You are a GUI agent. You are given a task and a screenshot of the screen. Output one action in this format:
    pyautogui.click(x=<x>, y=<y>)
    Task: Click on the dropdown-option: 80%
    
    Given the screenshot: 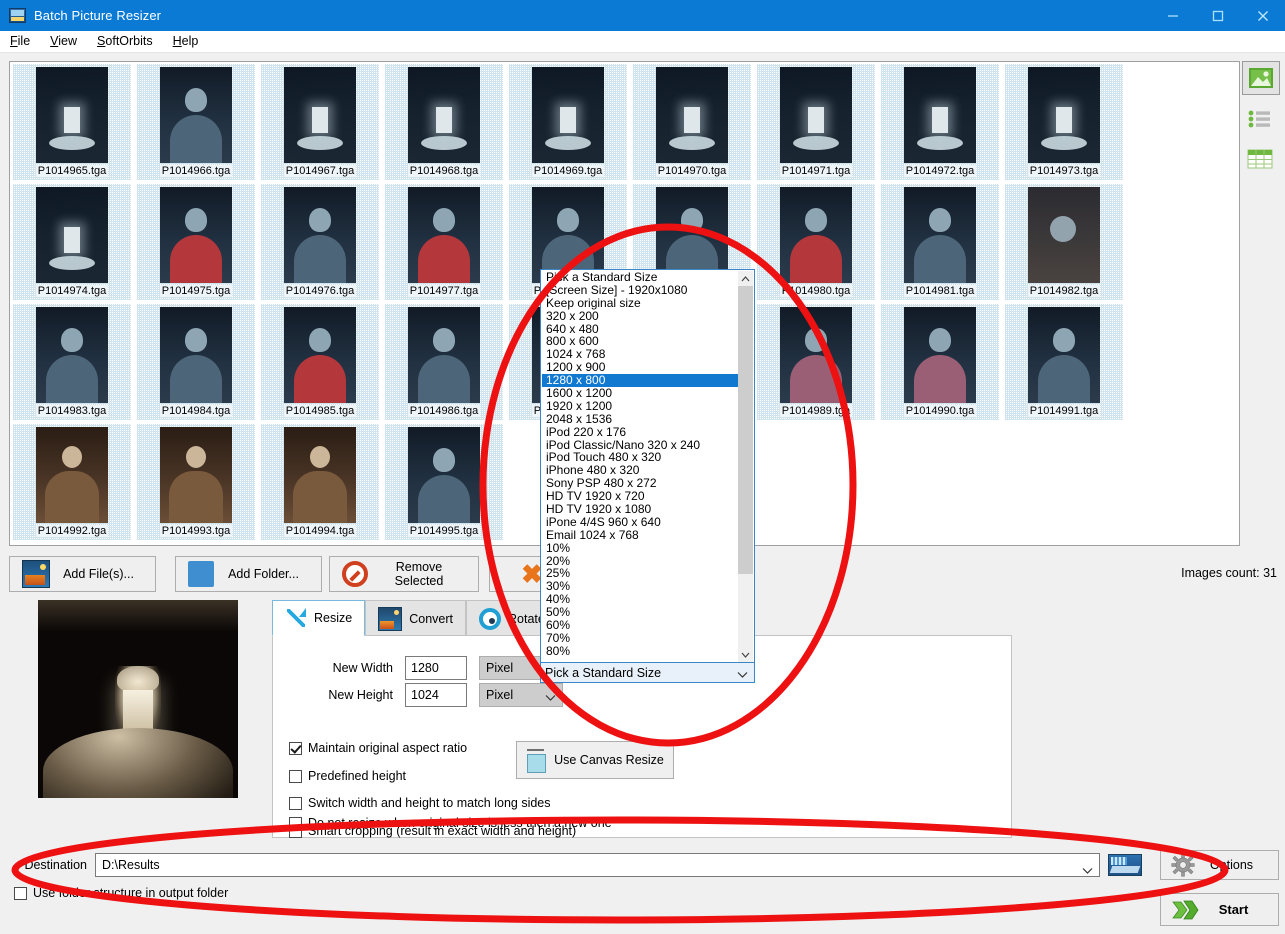 What is the action you would take?
    pyautogui.click(x=641, y=651)
    